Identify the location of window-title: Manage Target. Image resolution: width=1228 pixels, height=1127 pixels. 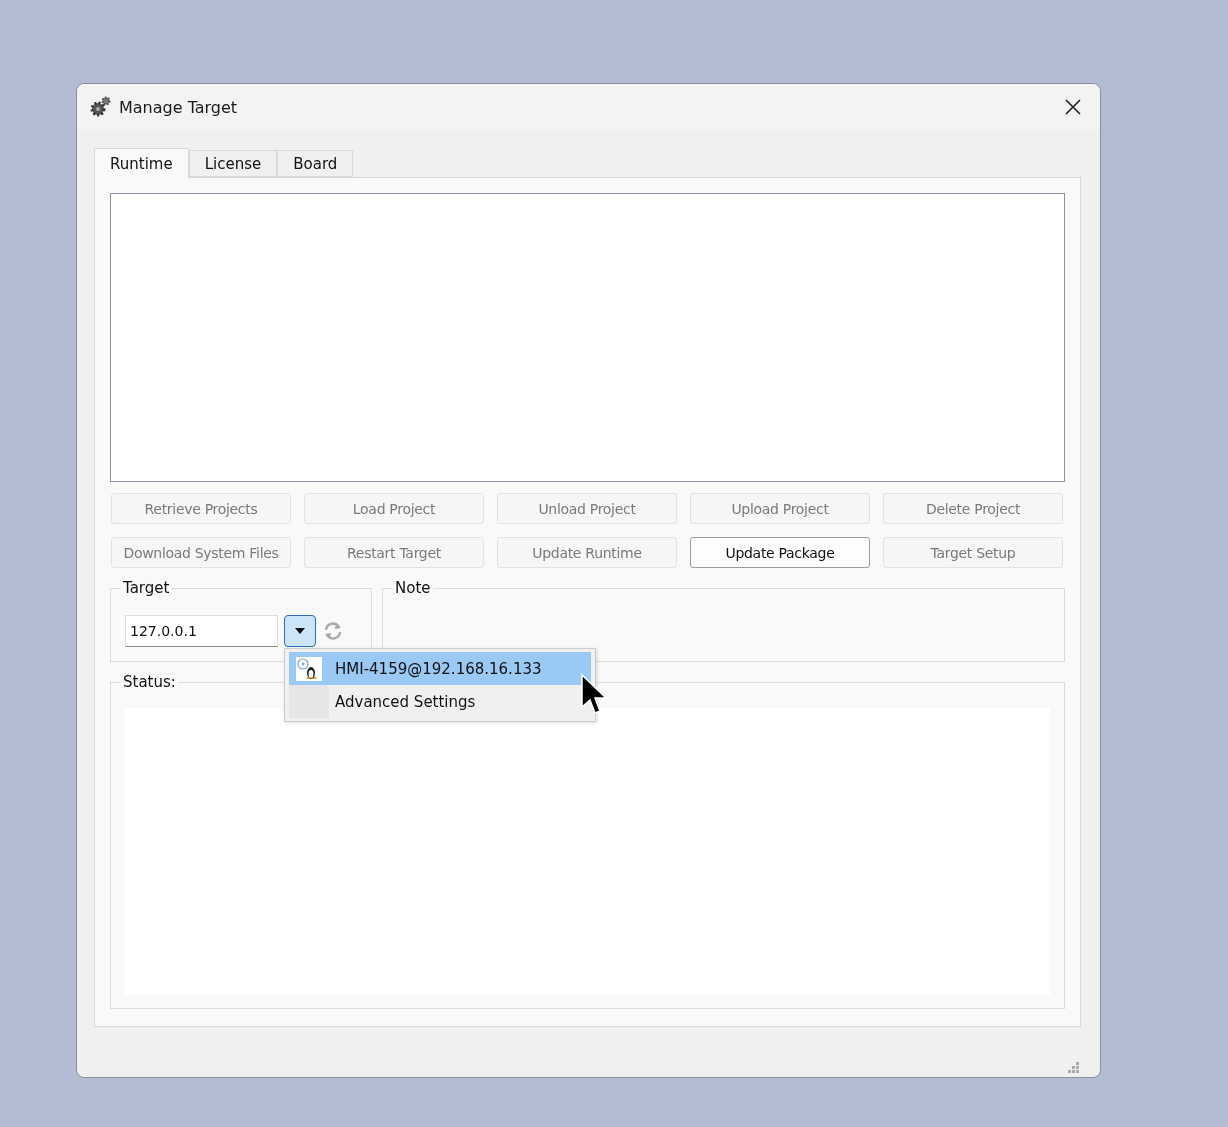
(179, 107).